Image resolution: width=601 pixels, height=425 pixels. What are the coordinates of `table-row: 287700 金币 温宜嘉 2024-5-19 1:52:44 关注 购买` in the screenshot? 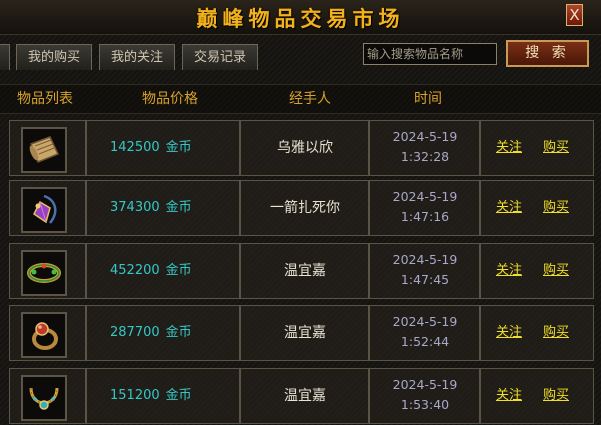 It's located at (300, 335).